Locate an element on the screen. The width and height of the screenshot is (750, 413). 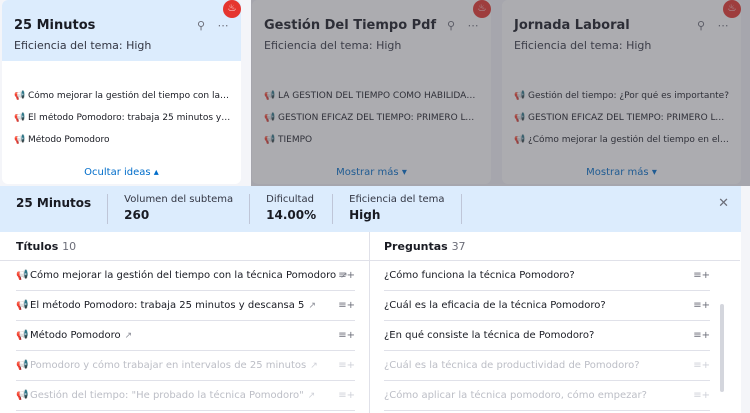
stat-label: Eficiencia del tema is located at coordinates (397, 199).